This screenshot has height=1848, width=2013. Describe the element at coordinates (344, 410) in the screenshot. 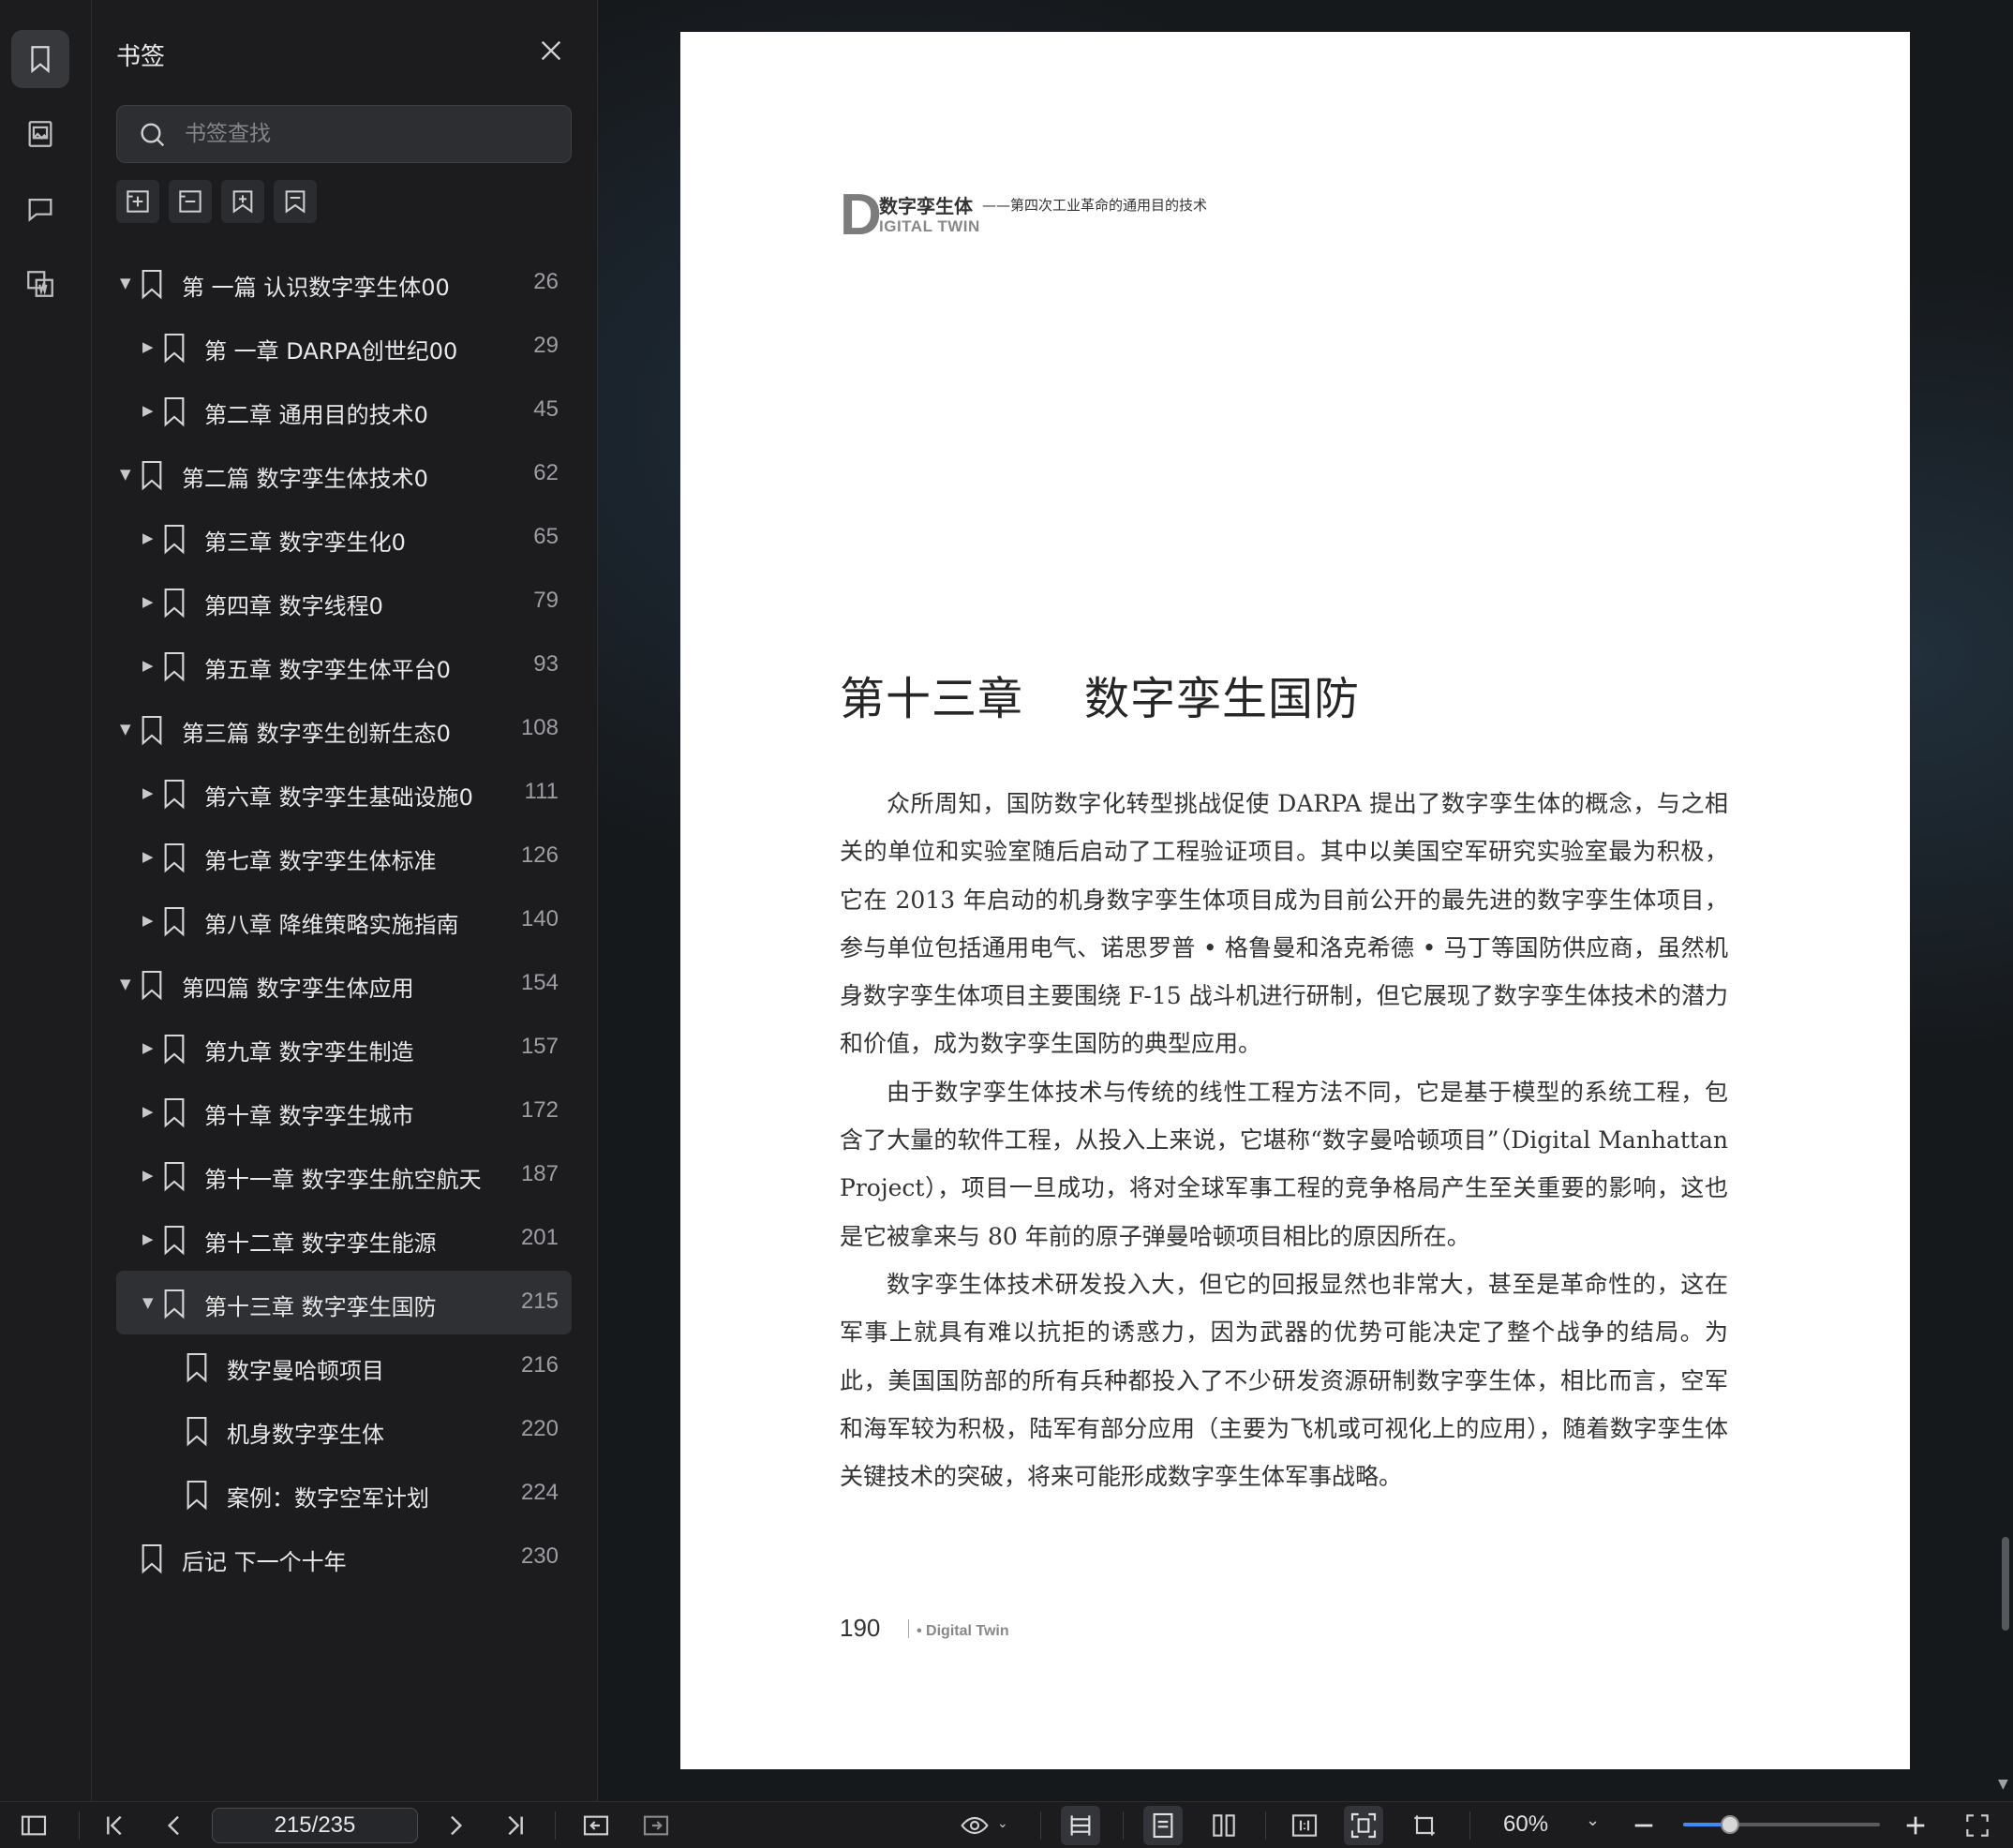

I see `bookmark-row: ▶ 第二章 通用目的技术0 45` at that location.